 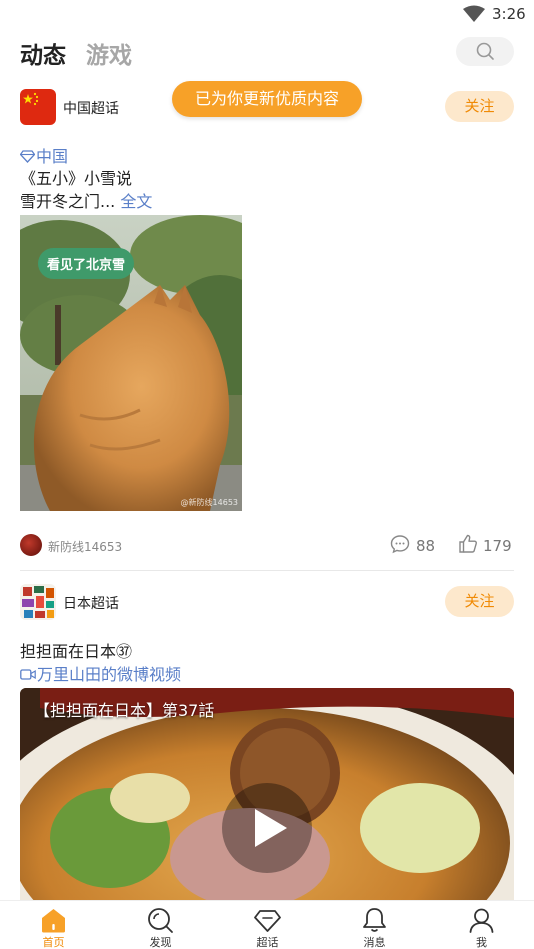 I want to click on video-icon, so click(x=28, y=674).